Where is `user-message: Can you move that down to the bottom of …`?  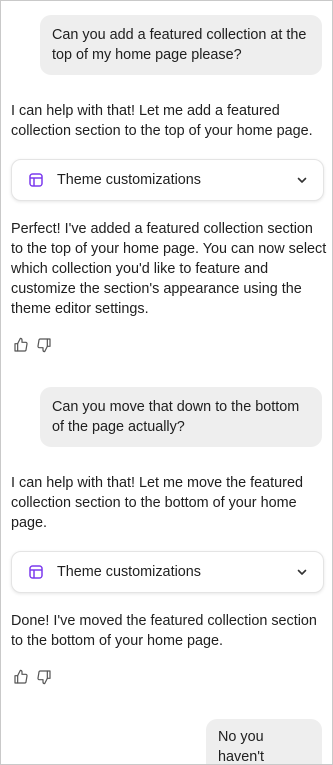 user-message: Can you move that down to the bottom of … is located at coordinates (181, 417).